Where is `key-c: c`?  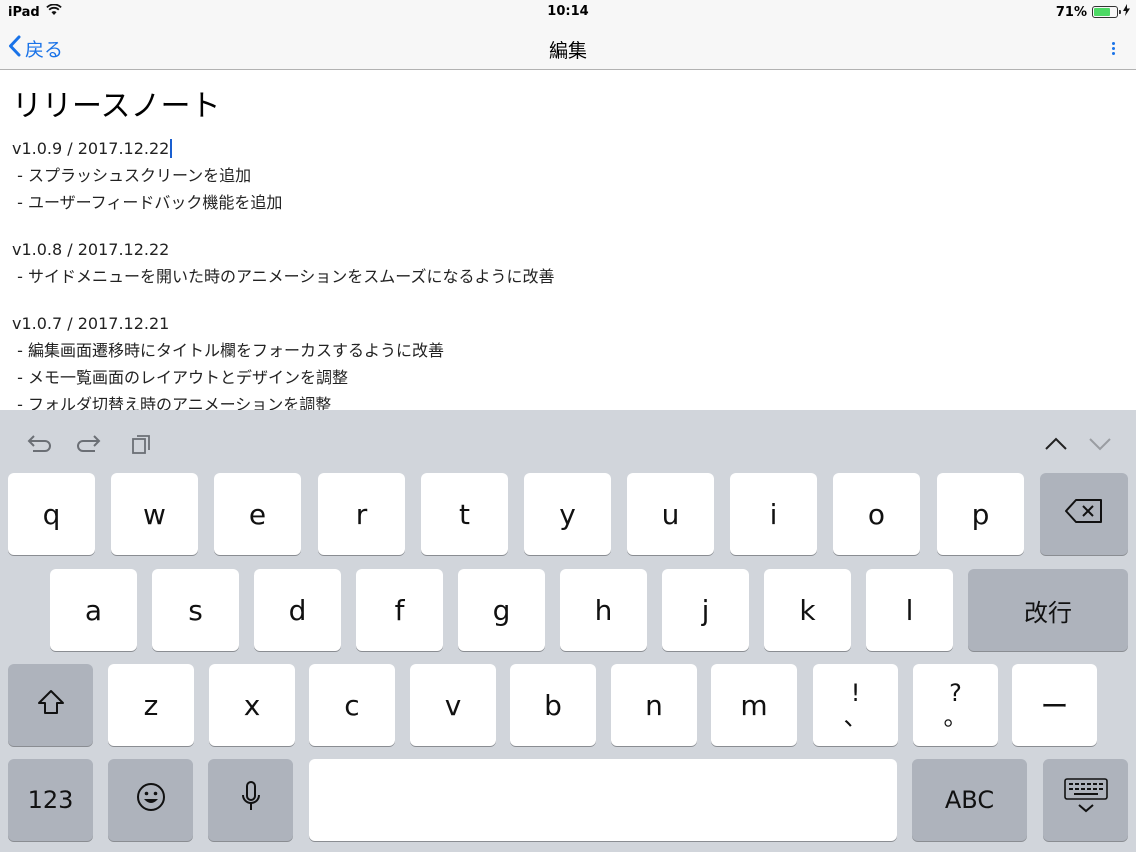 key-c: c is located at coordinates (352, 705).